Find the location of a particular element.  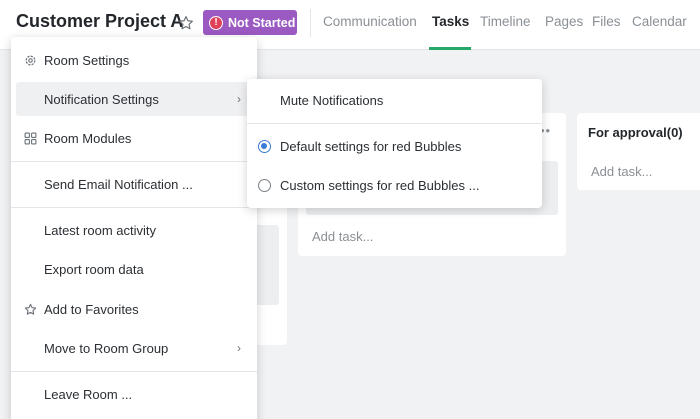

menu-item-label: Export room data is located at coordinates (94, 269).